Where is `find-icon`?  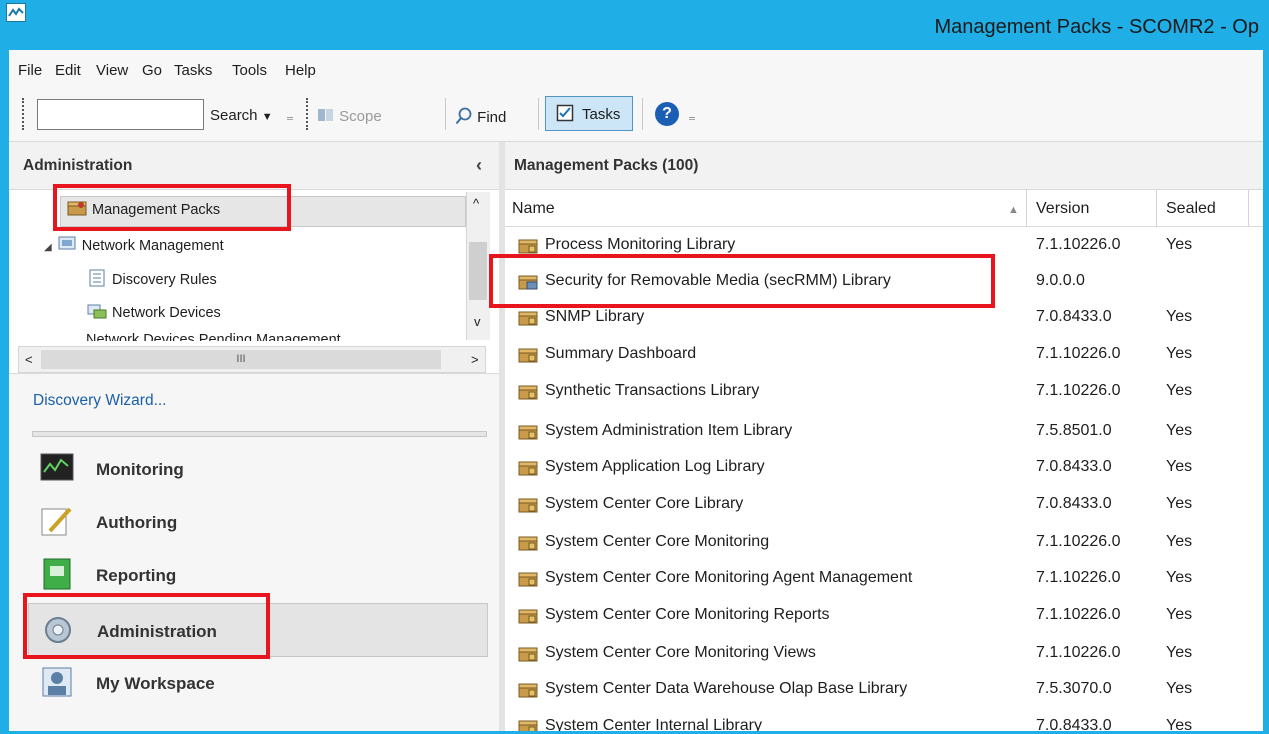
find-icon is located at coordinates (463, 116).